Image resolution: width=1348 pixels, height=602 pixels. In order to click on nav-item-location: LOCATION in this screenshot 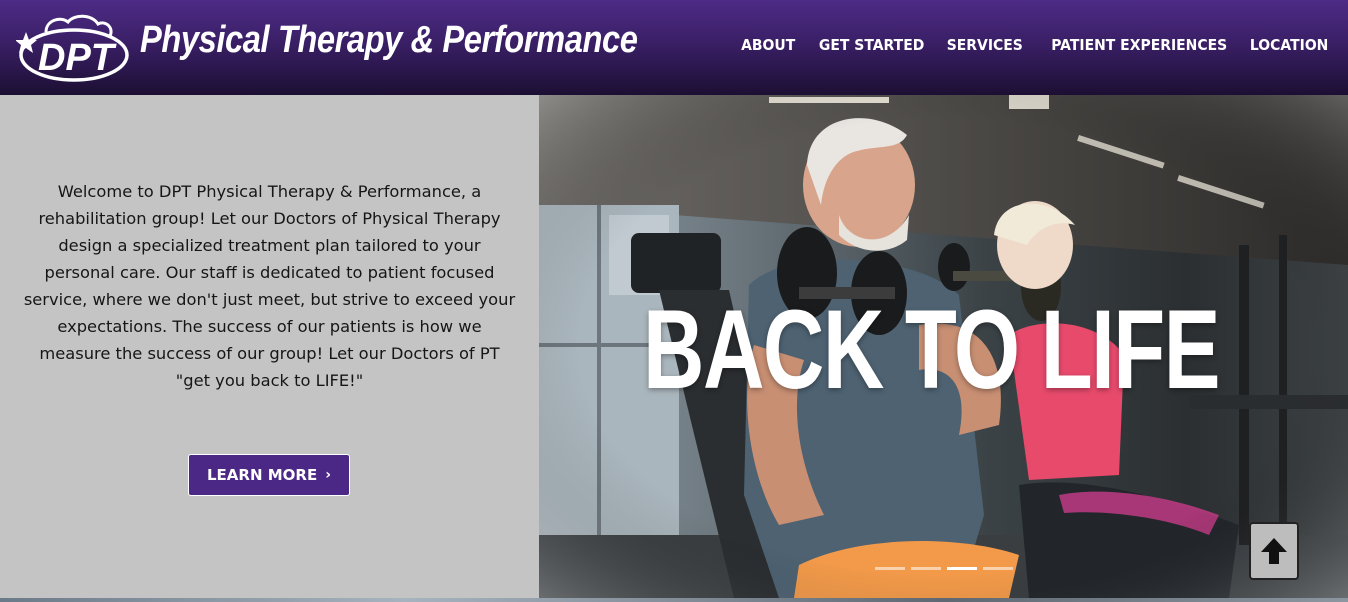, I will do `click(1289, 45)`.